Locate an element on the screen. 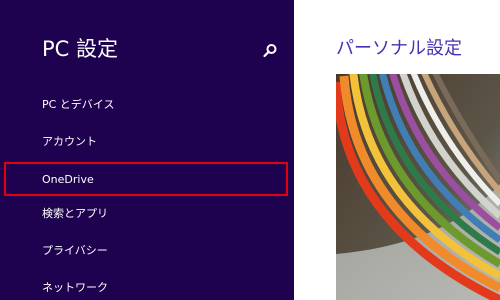  sidebar-item-label: 検索とアプリ is located at coordinates (75, 213).